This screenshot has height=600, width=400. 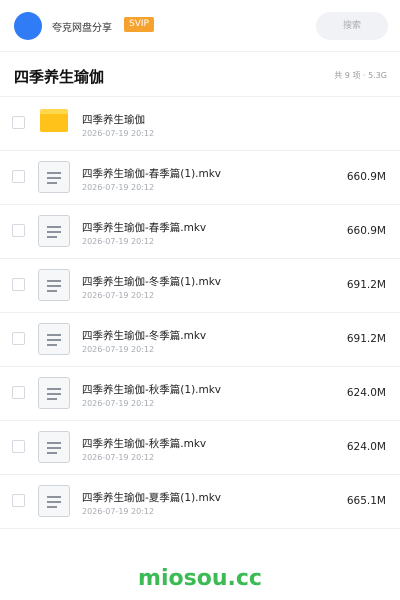 I want to click on list-item: 四季养生瑜伽-冬季篇.mkv 2026-07-19 20:12 691.2M, so click(x=200, y=340).